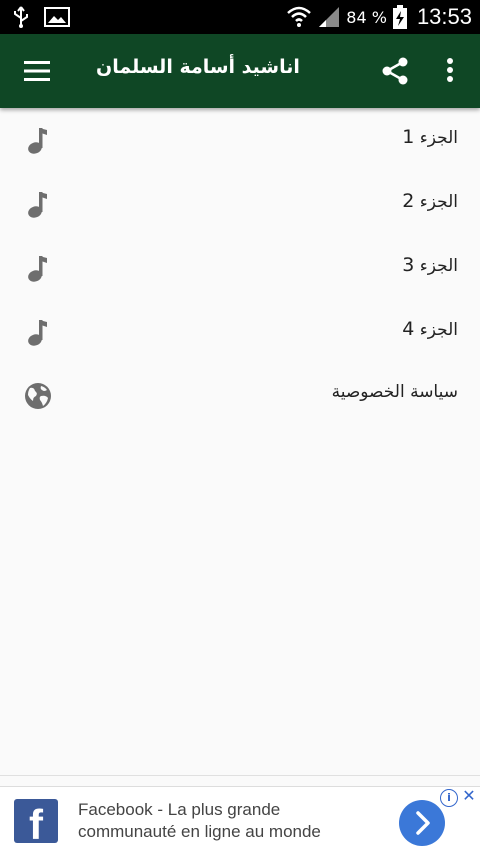 This screenshot has width=480, height=855. I want to click on status-left-icons, so click(41, 17).